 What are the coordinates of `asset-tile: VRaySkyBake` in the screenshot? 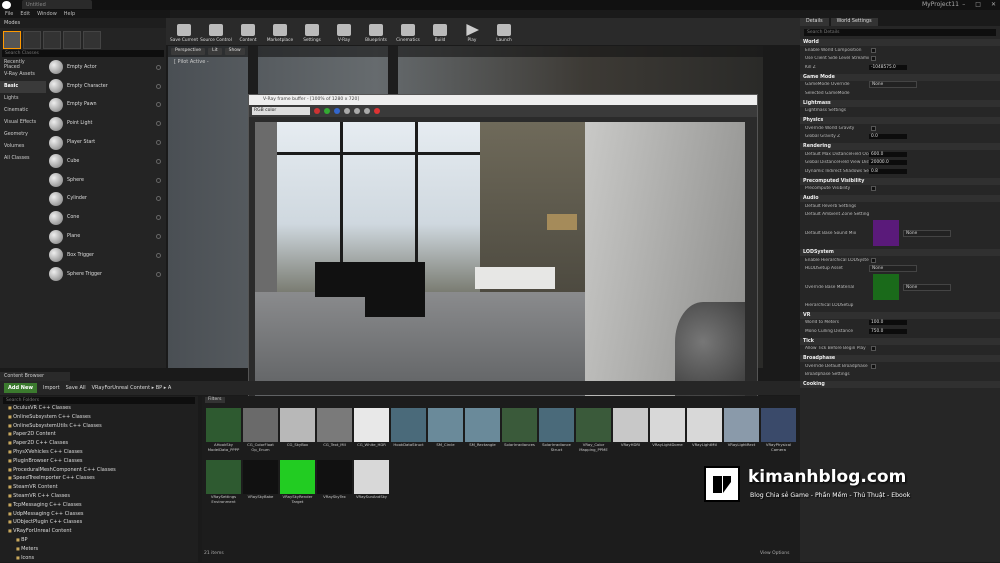 It's located at (260, 480).